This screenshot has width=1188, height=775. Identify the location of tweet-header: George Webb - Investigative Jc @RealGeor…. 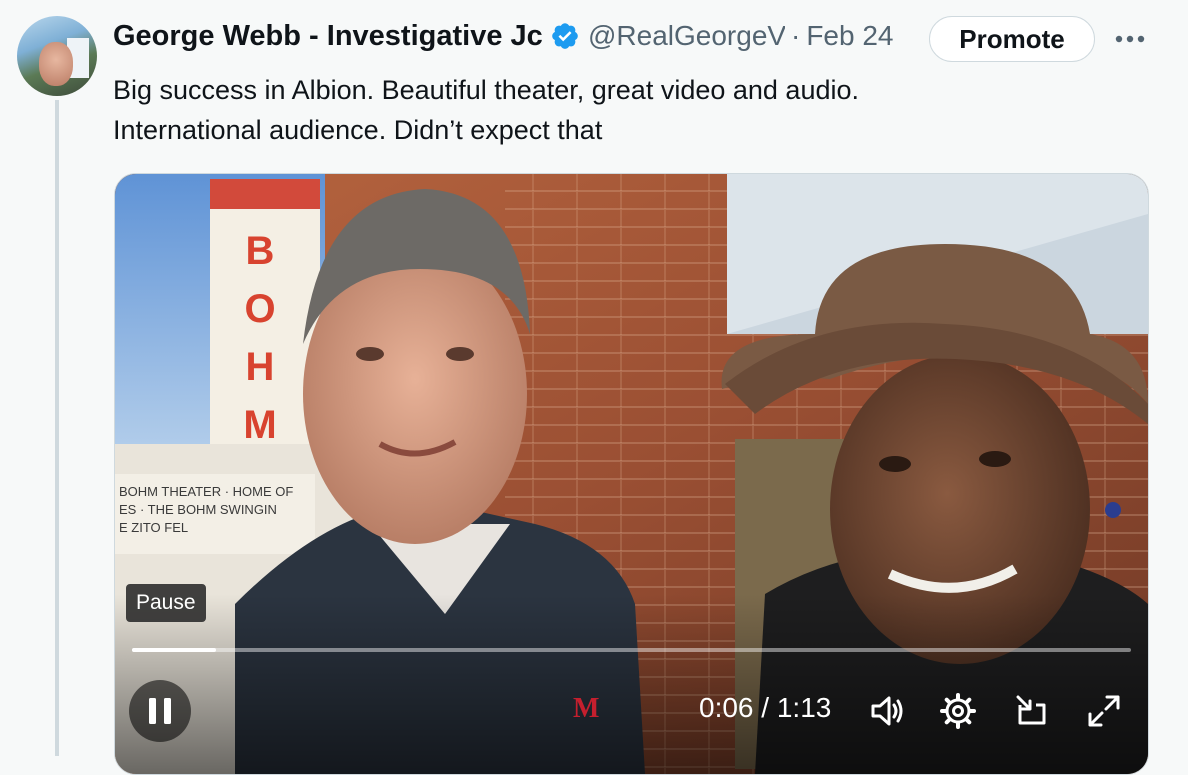
(503, 36).